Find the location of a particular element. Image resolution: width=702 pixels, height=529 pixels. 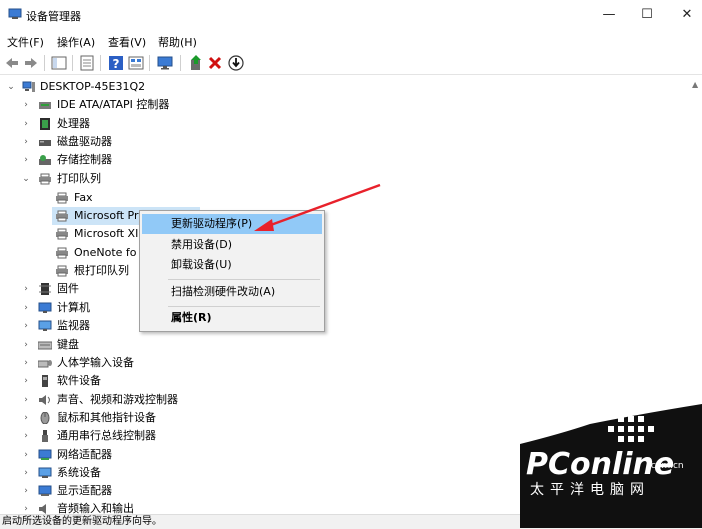

mouse-icon is located at coordinates (45, 418).